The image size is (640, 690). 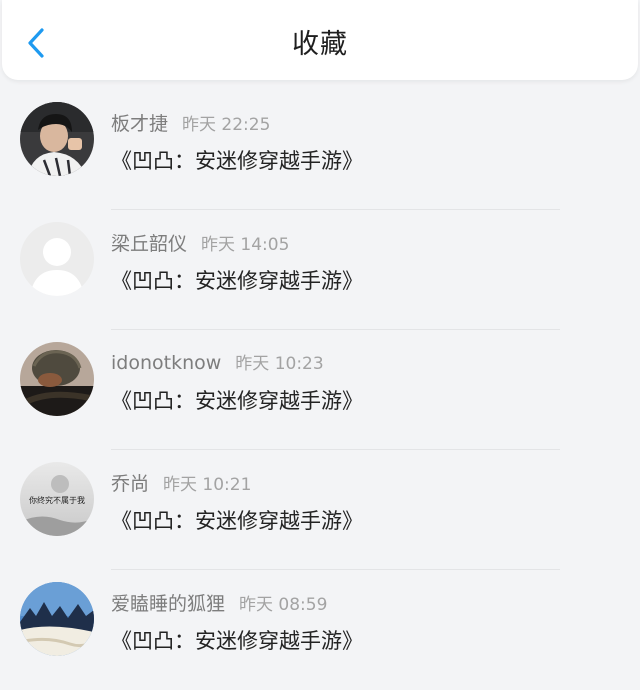 What do you see at coordinates (200, 242) in the screenshot?
I see `item-meta: 梁丘韶仪 昨天 14:05` at bounding box center [200, 242].